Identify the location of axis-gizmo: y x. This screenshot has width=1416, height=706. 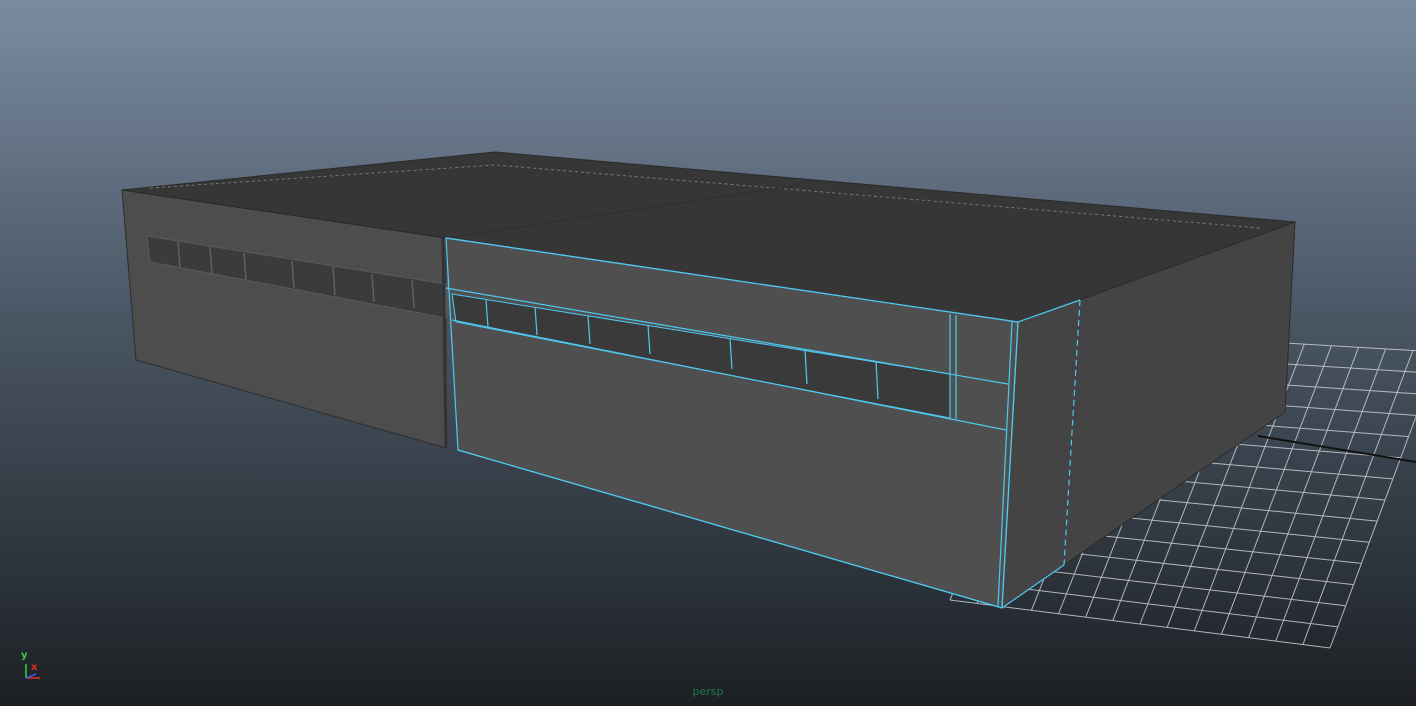
(33, 667).